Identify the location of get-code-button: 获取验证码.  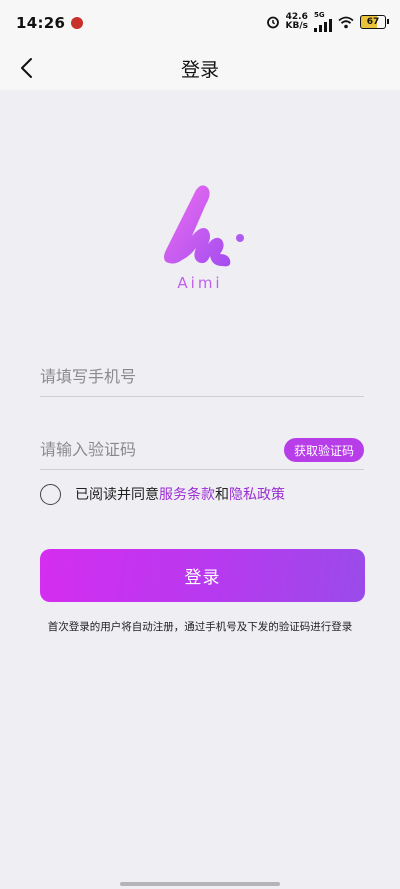
(323, 450).